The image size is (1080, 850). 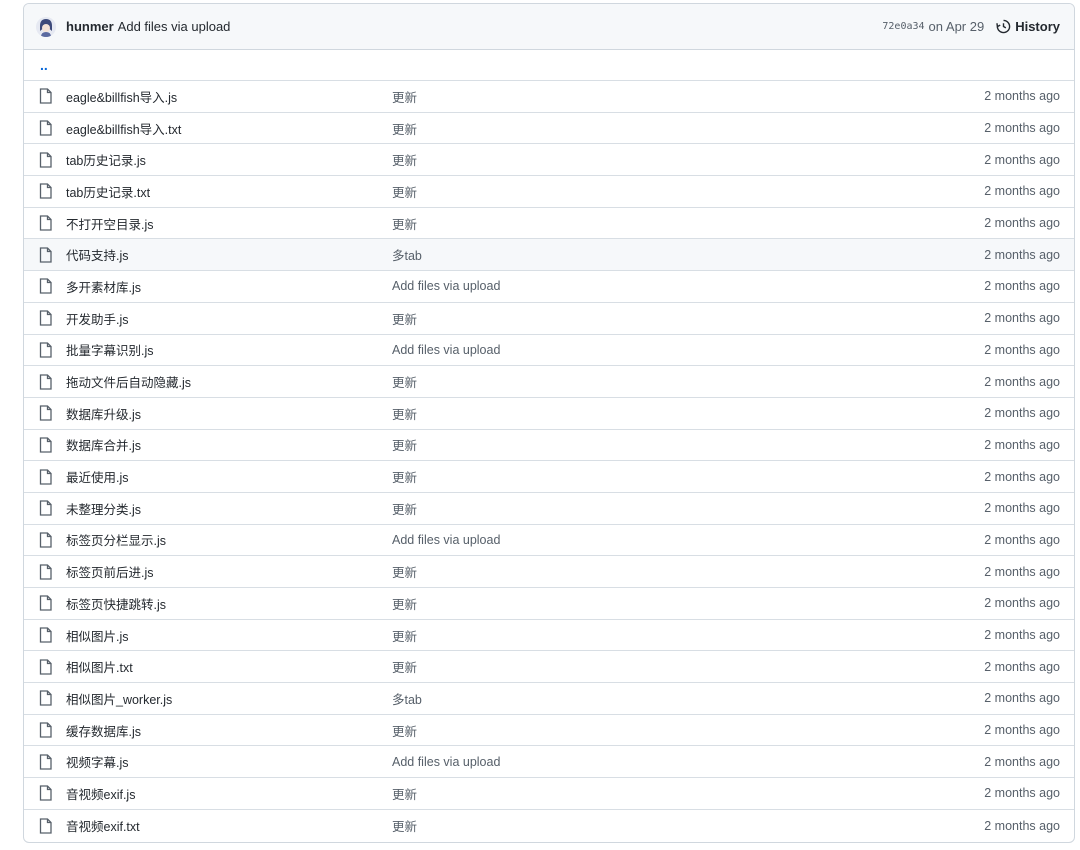 I want to click on file-row: 多开素材库.js Add files via upload 2 months ago, so click(x=549, y=287).